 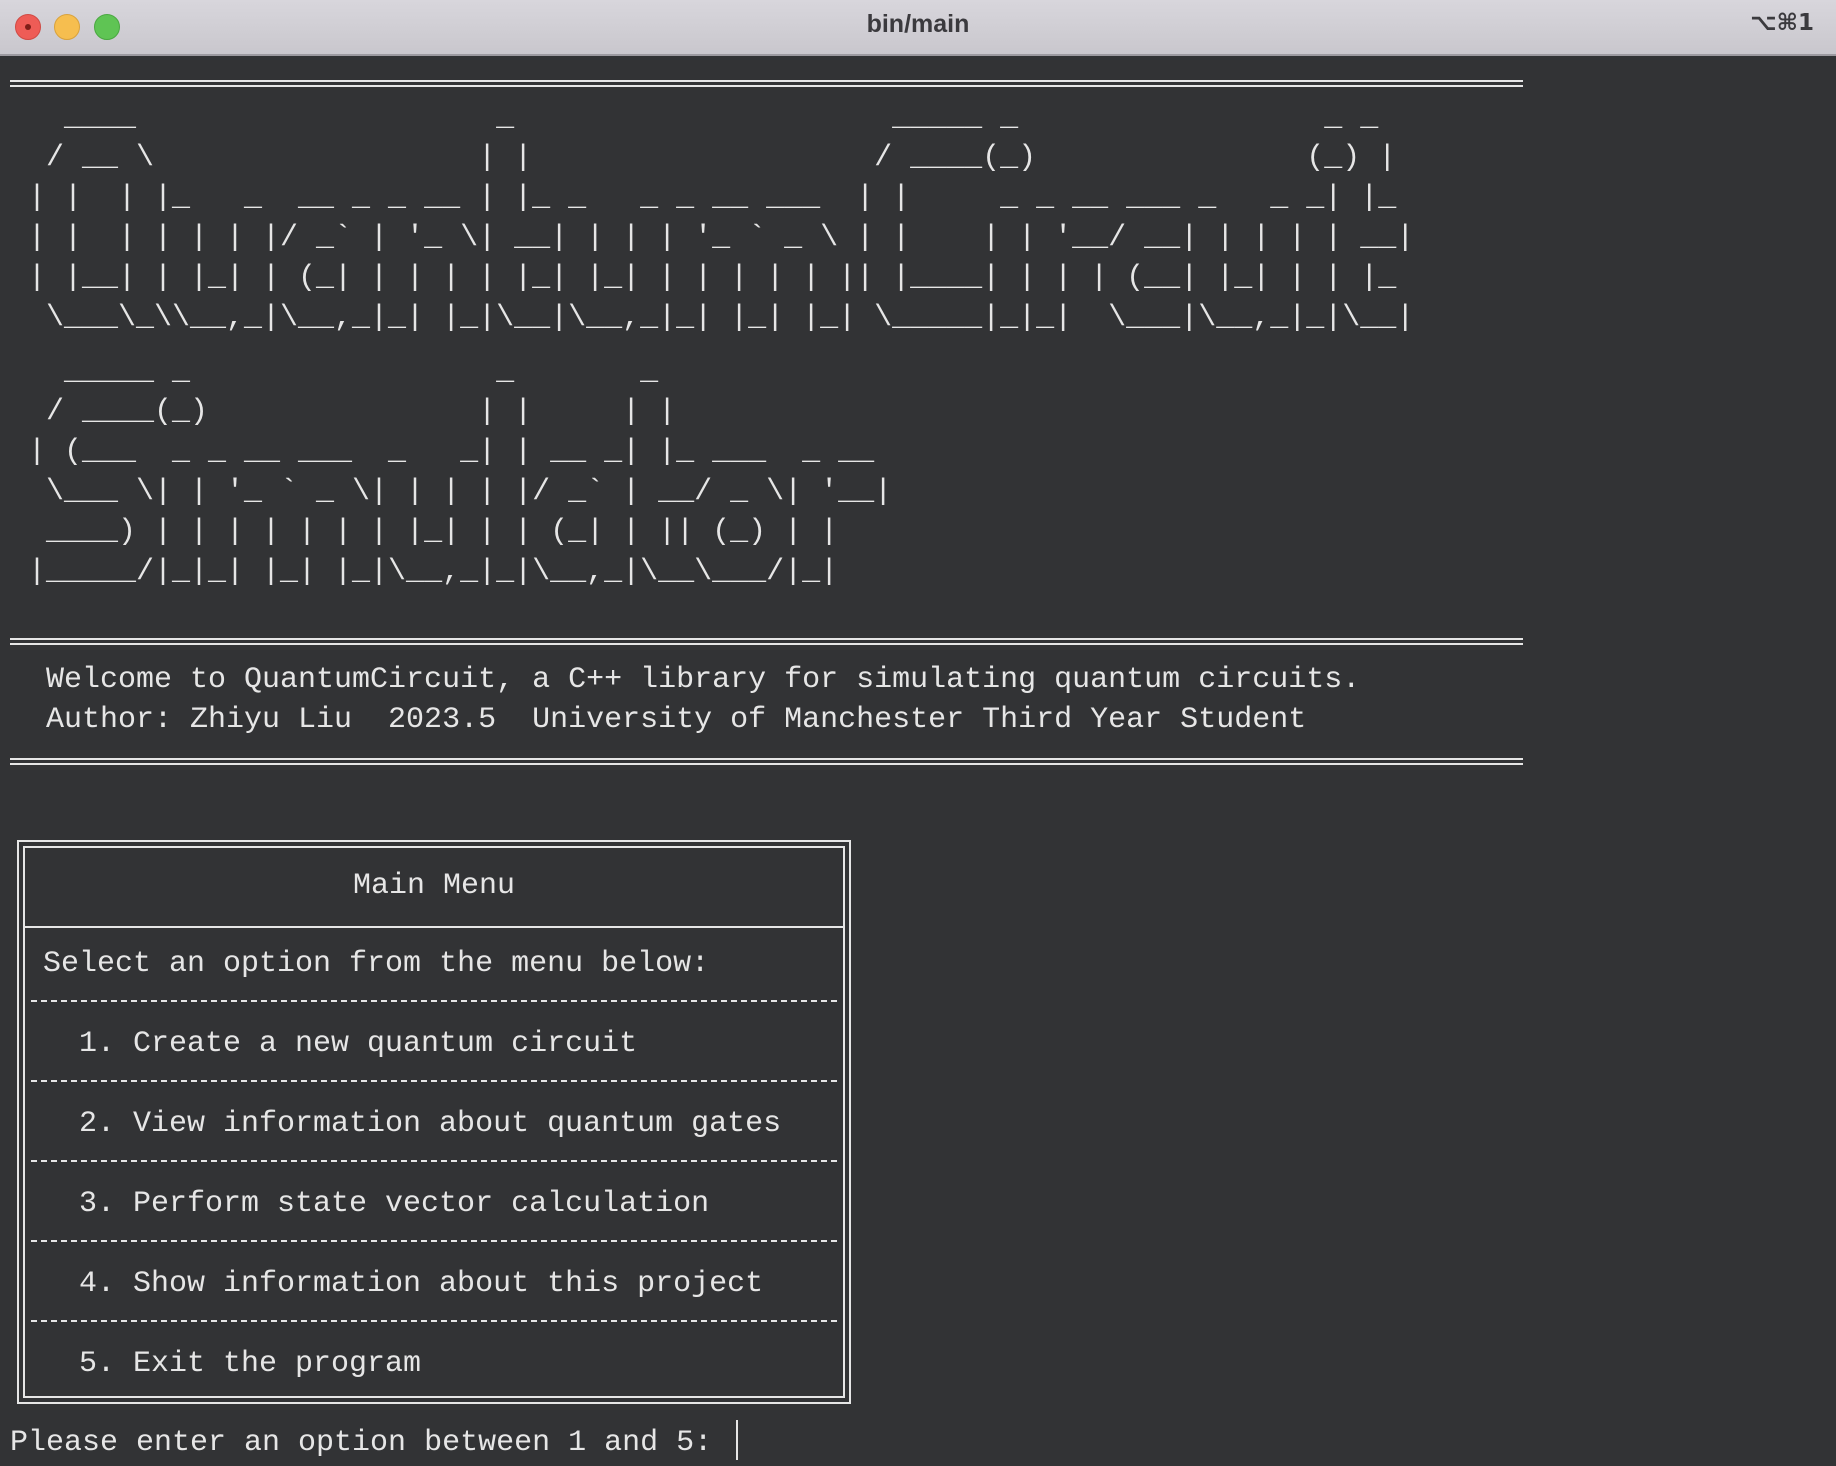 I want to click on banner-line: _____ _ _ _, so click(x=460, y=372).